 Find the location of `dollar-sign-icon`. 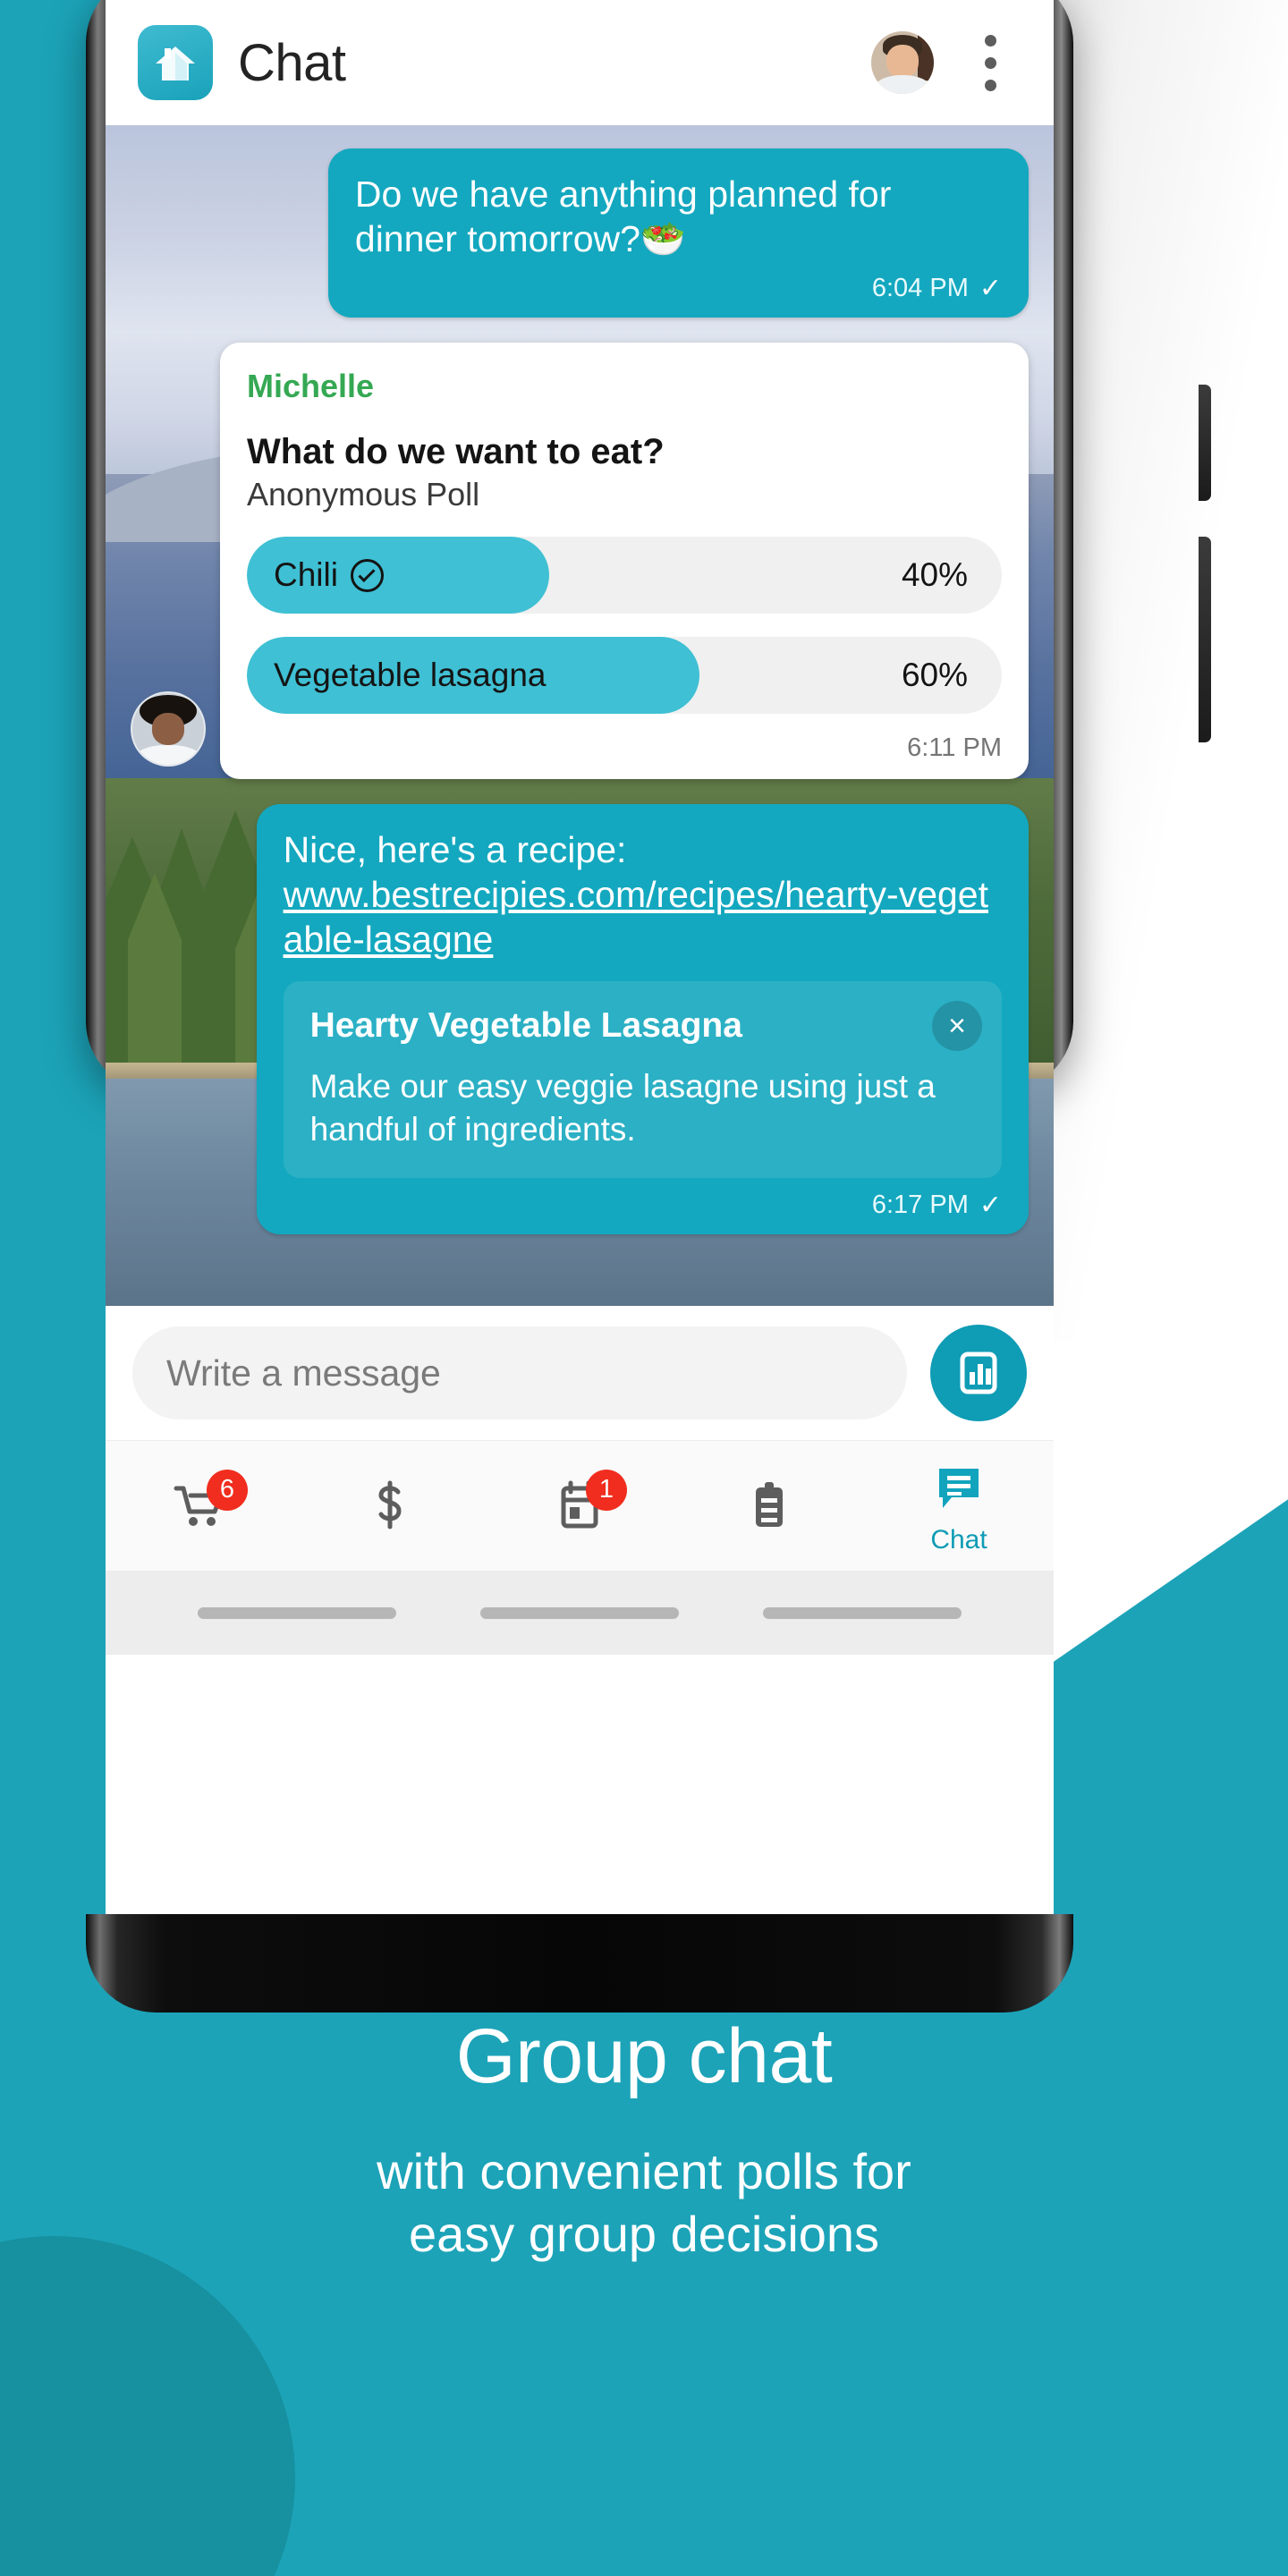

dollar-sign-icon is located at coordinates (390, 1506).